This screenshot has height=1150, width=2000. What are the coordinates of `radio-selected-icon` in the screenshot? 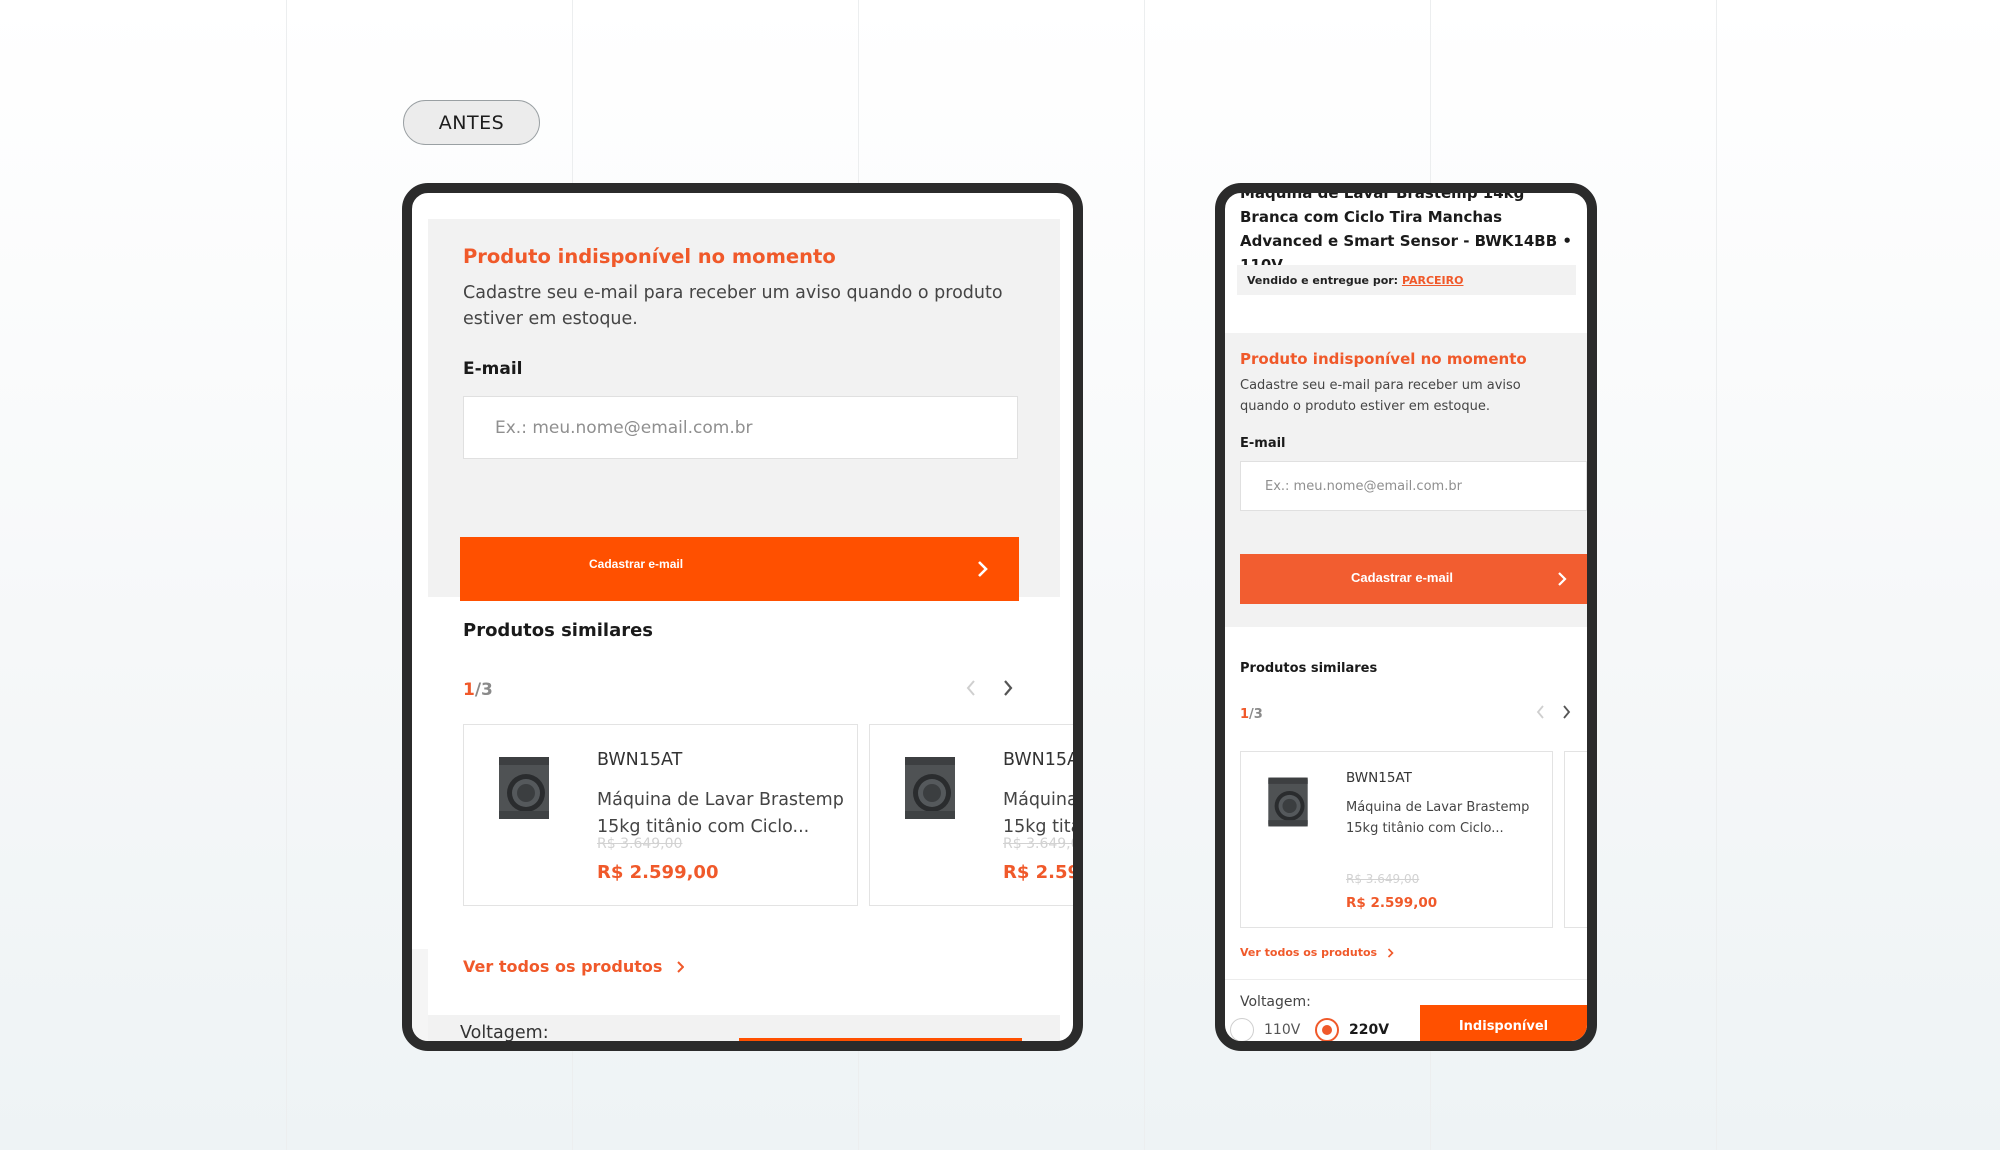 It's located at (1327, 1029).